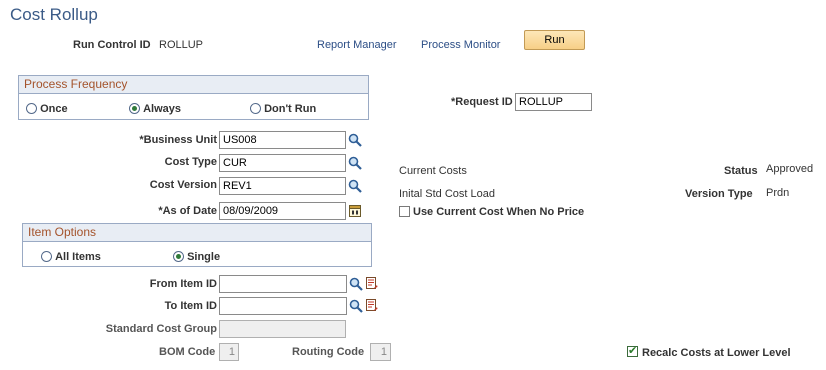 This screenshot has height=370, width=826. I want to click on to-item-label: To Item ID, so click(190, 306).